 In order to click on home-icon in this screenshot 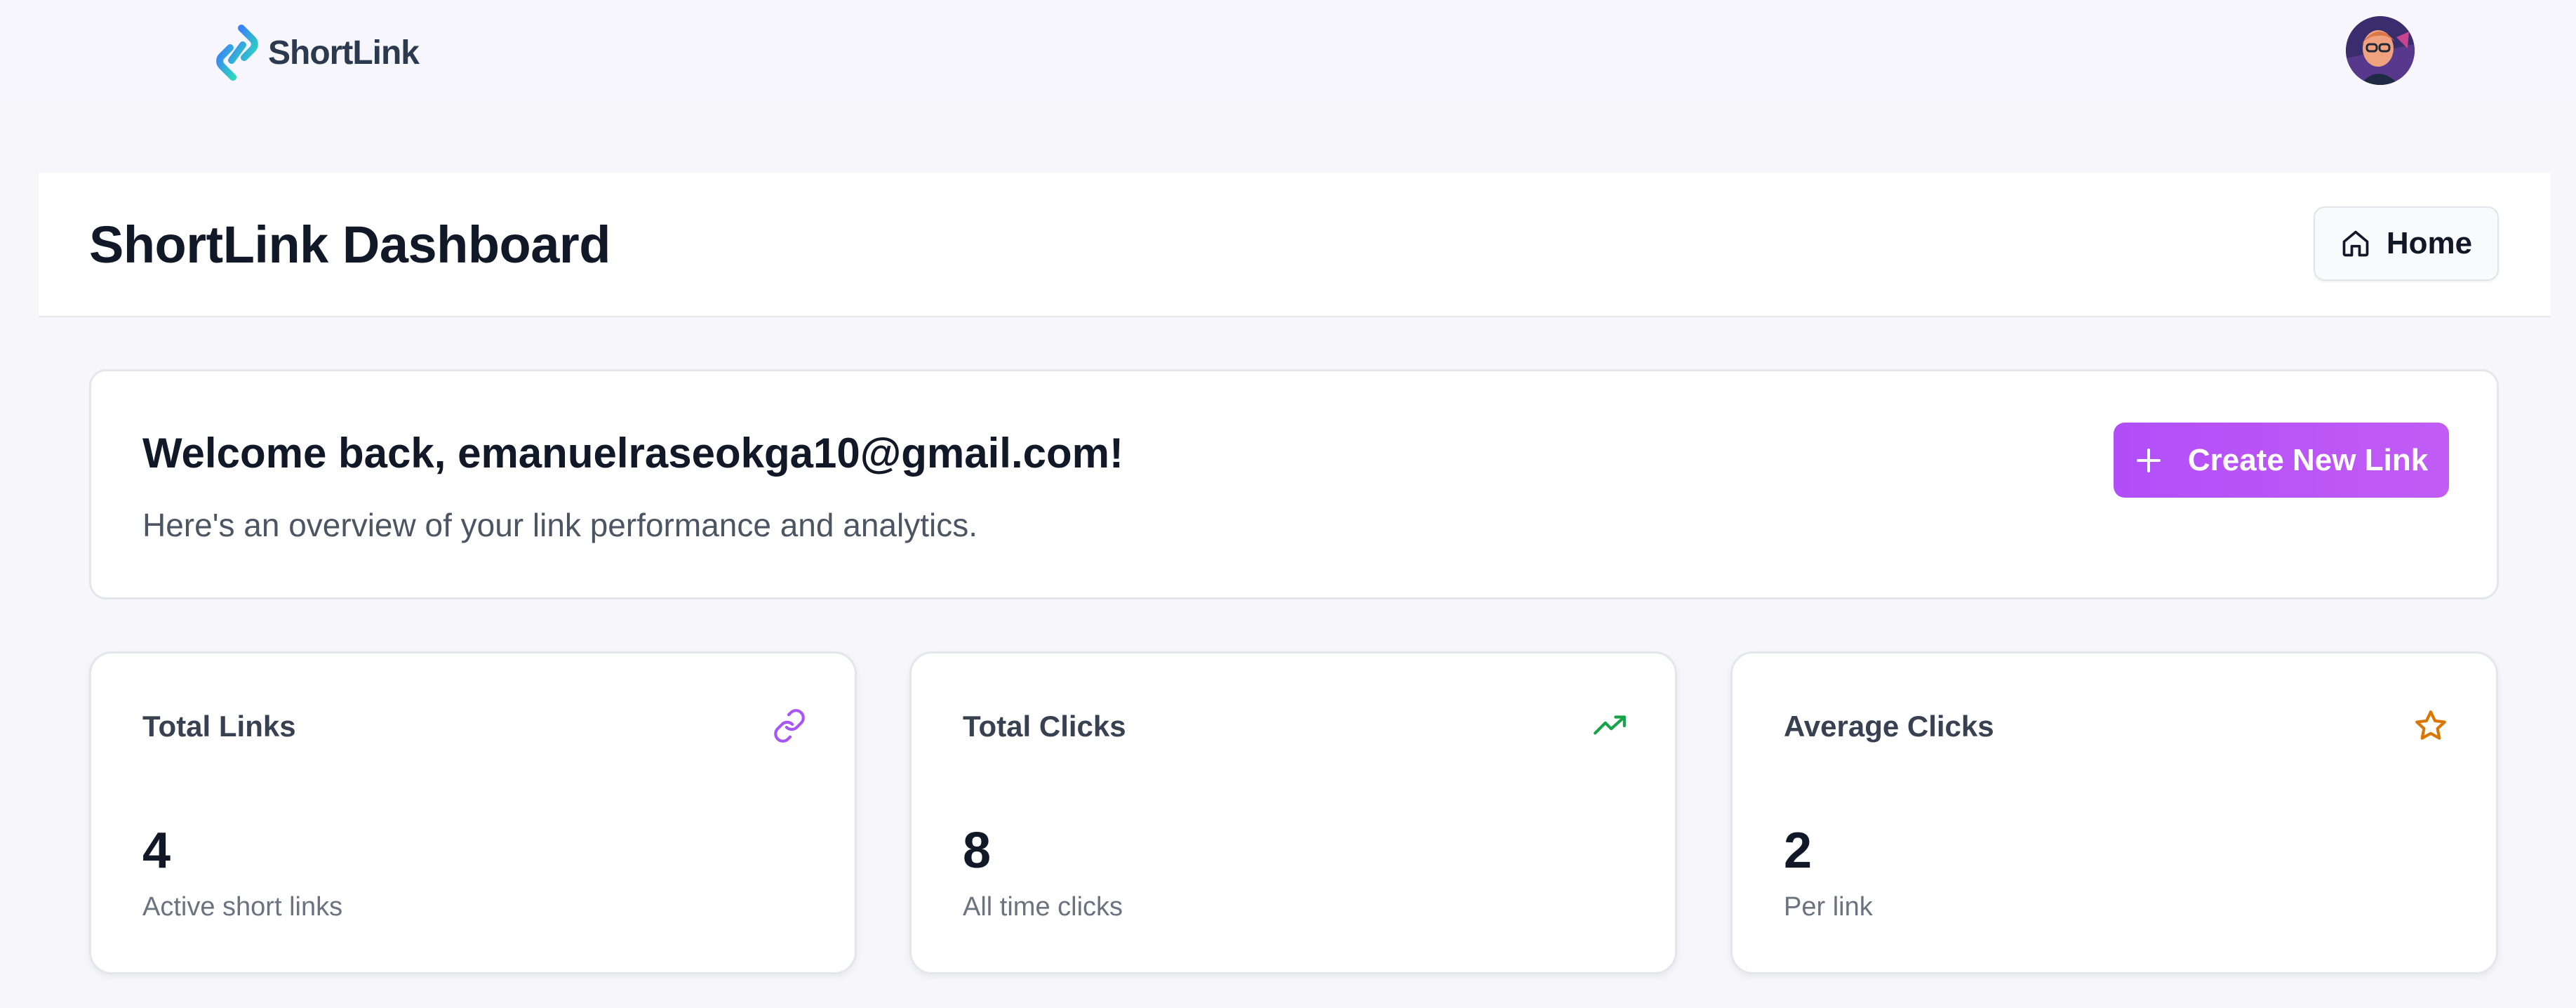, I will do `click(2355, 243)`.